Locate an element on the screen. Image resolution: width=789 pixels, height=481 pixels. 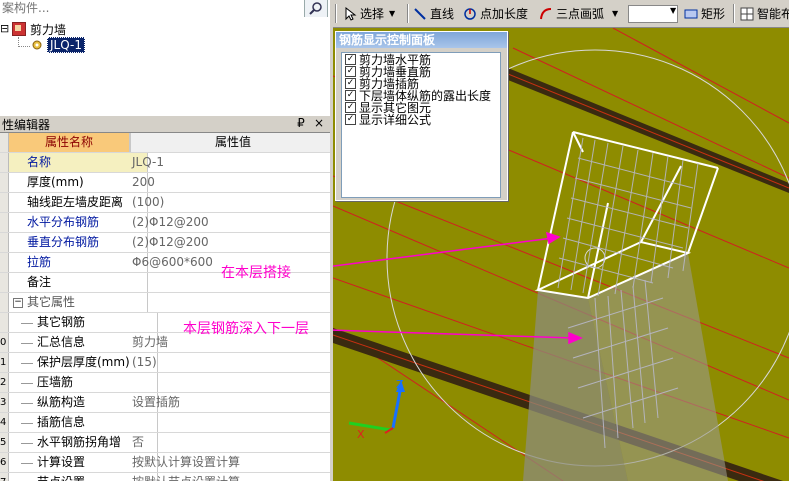
property-row: 水平分布钢筋 (2)Φ12@200 is located at coordinates (165, 223).